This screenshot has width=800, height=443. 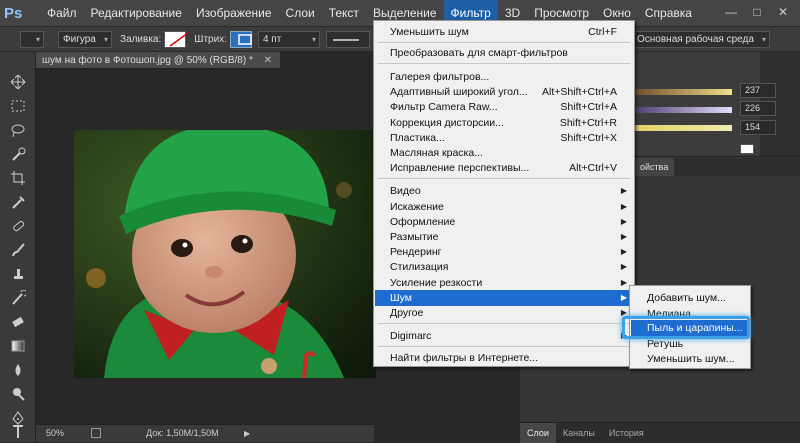 I want to click on tab-channels: Каналы, so click(x=579, y=433).